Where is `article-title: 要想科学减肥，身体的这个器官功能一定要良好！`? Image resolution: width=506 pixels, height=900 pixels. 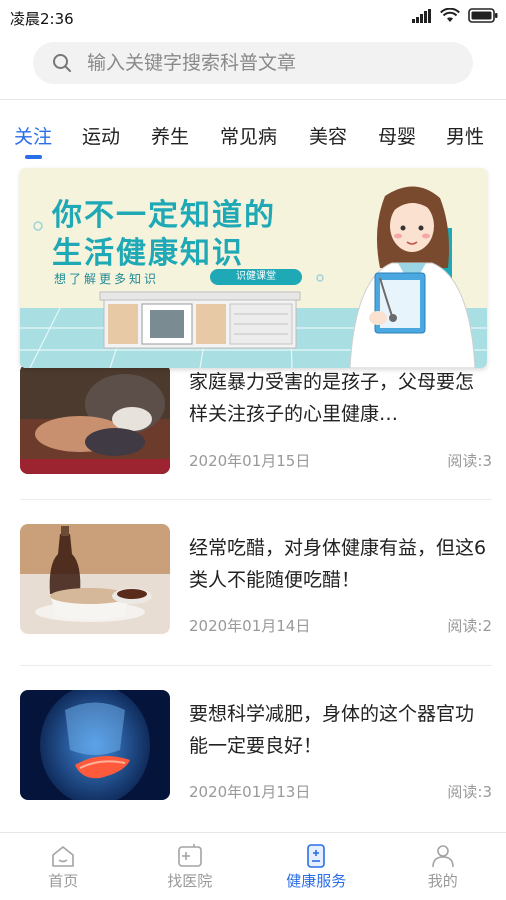
article-title: 要想科学减肥，身体的这个器官功能一定要良好！ is located at coordinates (339, 730).